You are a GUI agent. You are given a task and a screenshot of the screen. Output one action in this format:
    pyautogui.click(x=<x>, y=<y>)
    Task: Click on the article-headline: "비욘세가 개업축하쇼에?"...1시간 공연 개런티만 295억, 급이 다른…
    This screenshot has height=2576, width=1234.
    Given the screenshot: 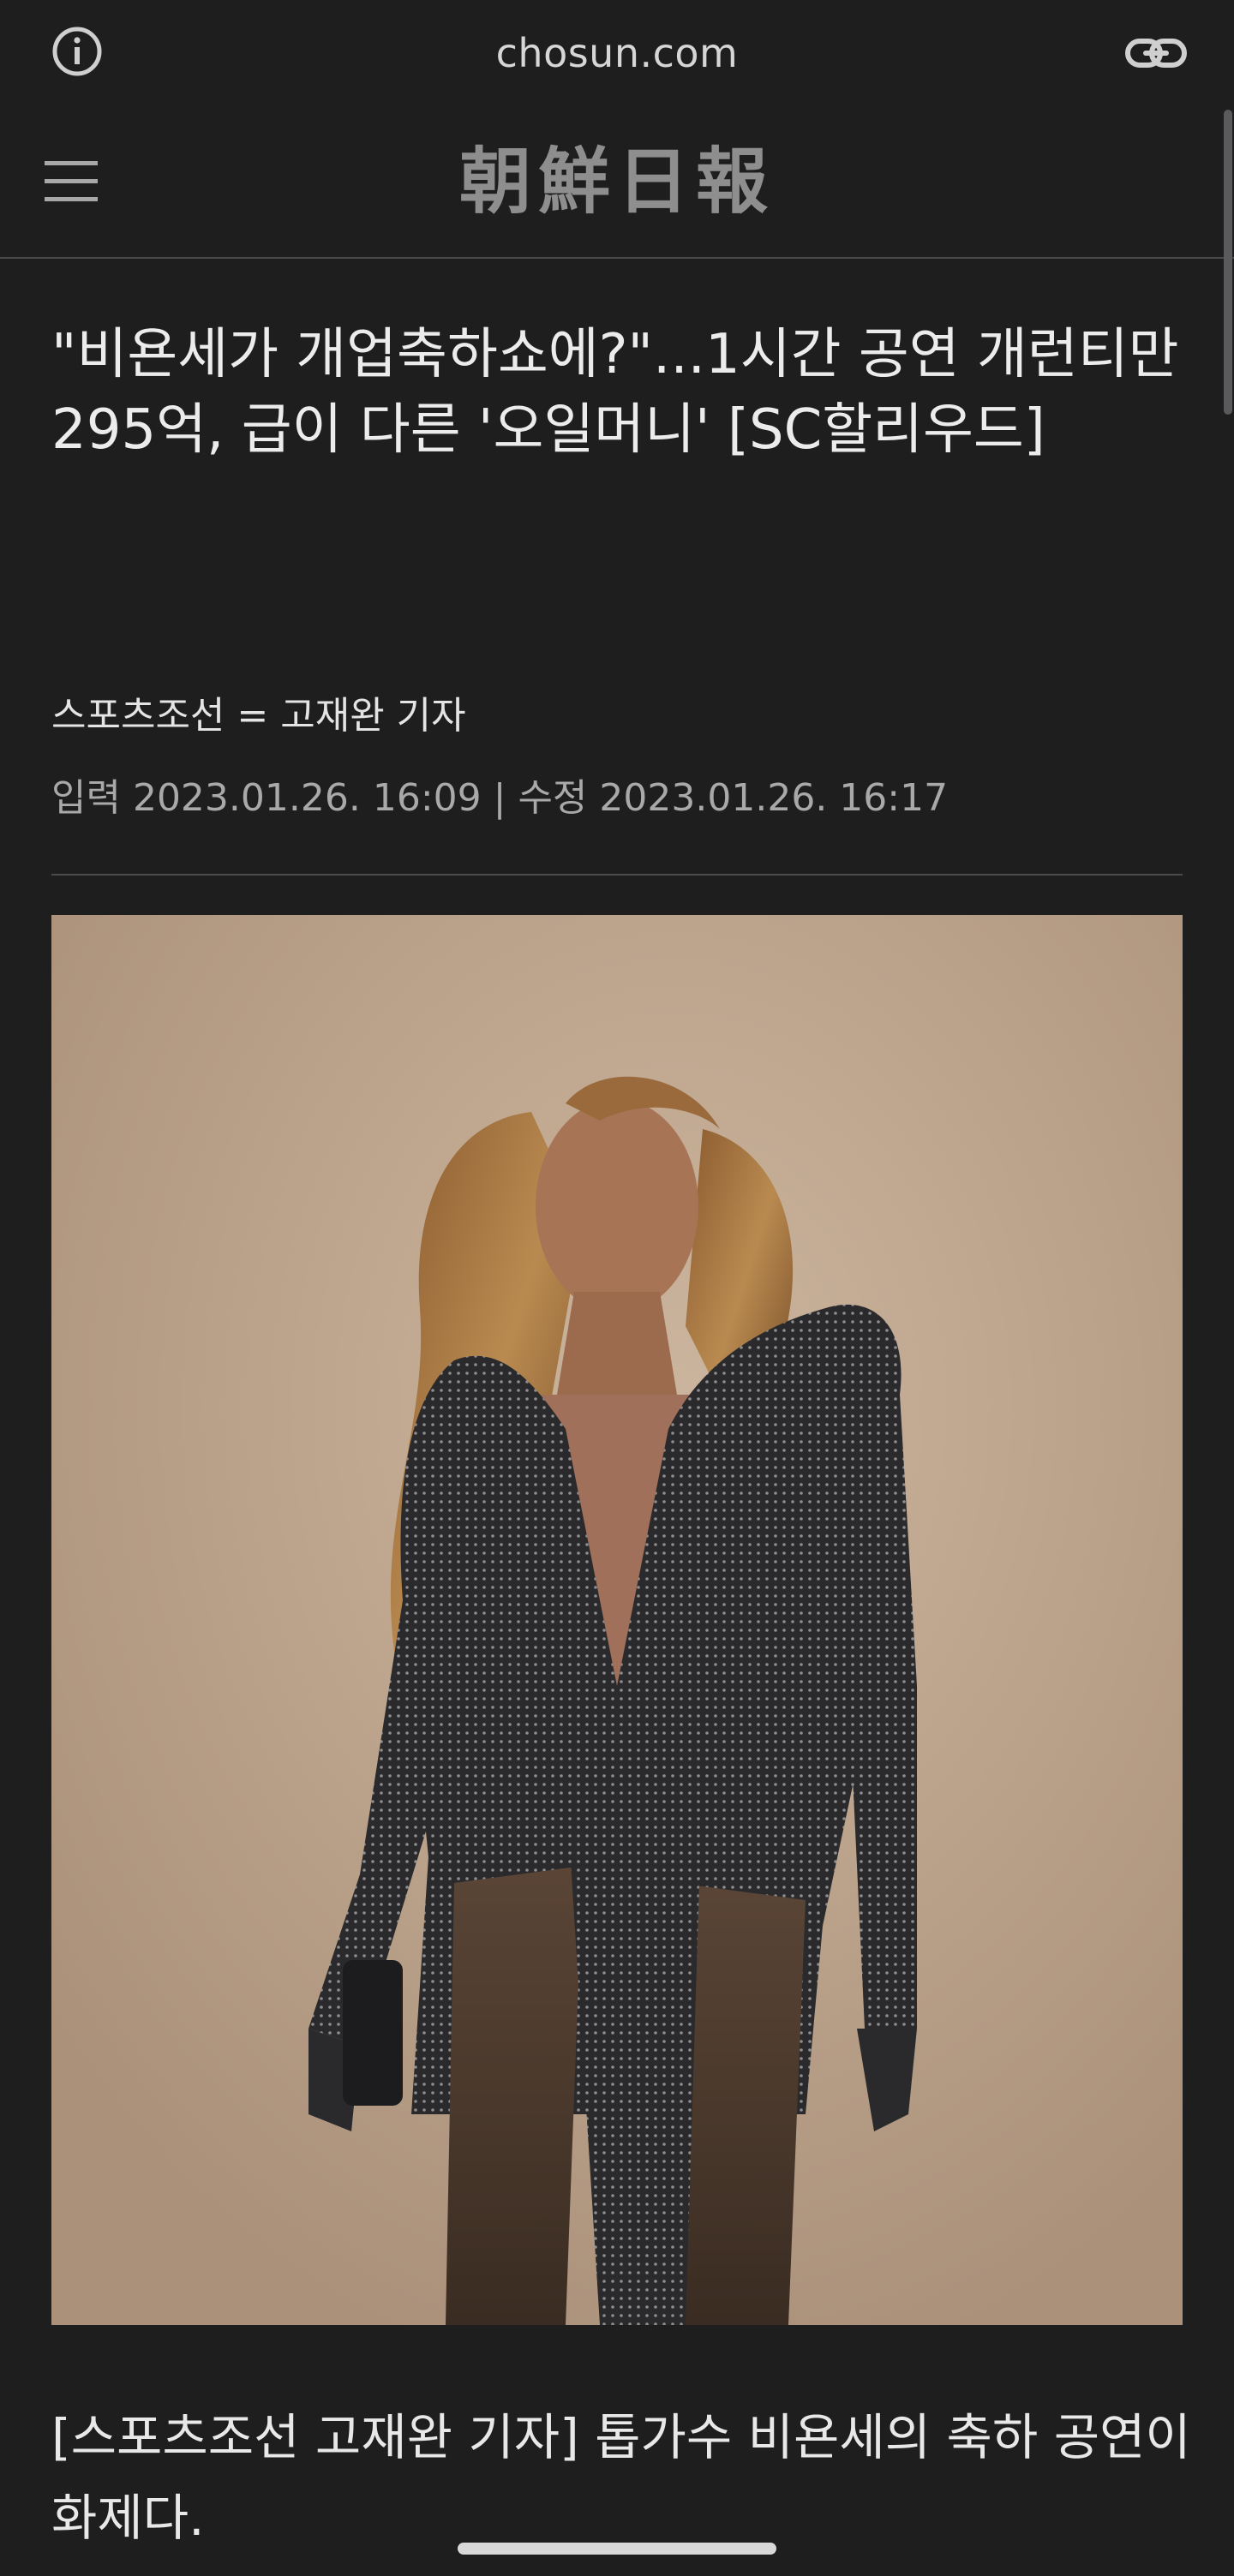 What is the action you would take?
    pyautogui.click(x=615, y=393)
    